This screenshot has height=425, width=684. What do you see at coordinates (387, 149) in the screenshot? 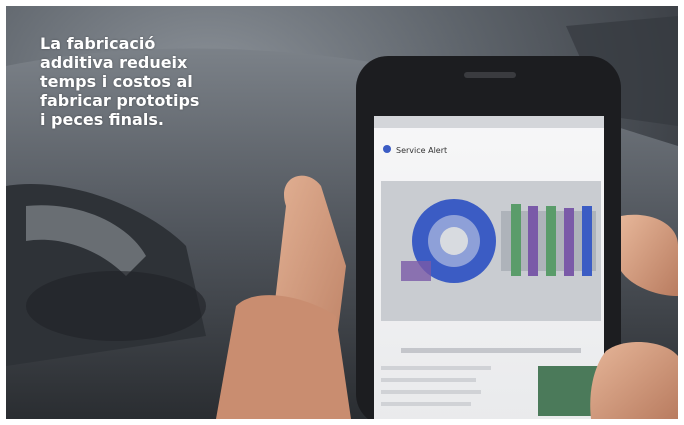
I see `alert-icon` at bounding box center [387, 149].